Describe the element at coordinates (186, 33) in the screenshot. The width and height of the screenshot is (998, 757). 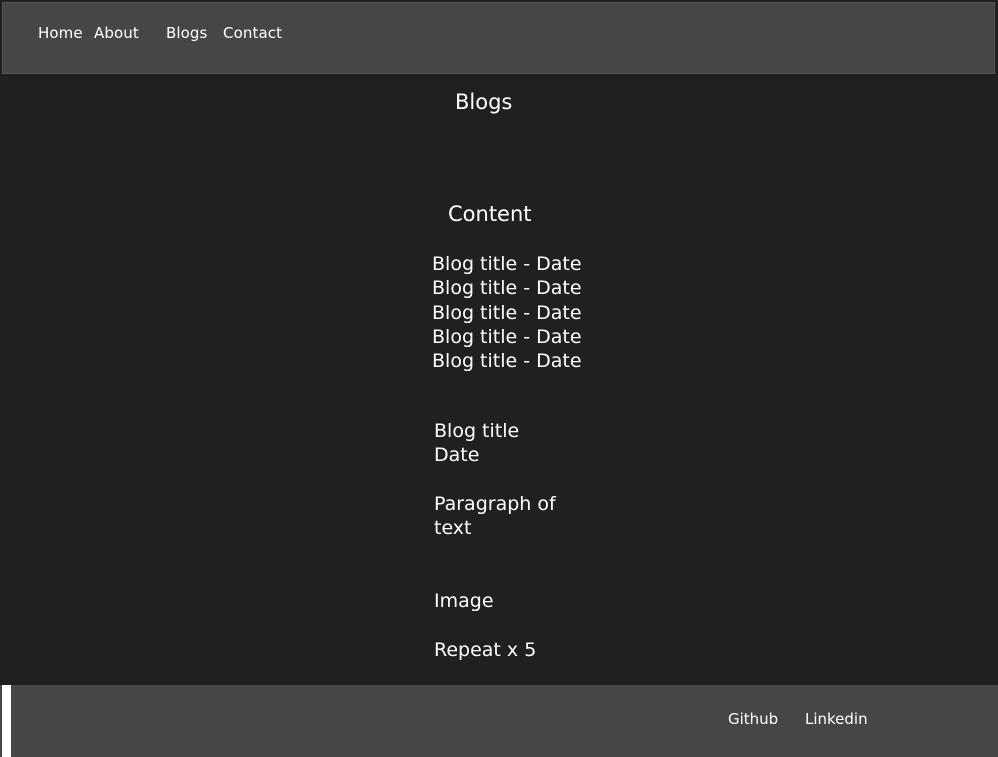
I see `nav-blogs-link: Blogs` at that location.